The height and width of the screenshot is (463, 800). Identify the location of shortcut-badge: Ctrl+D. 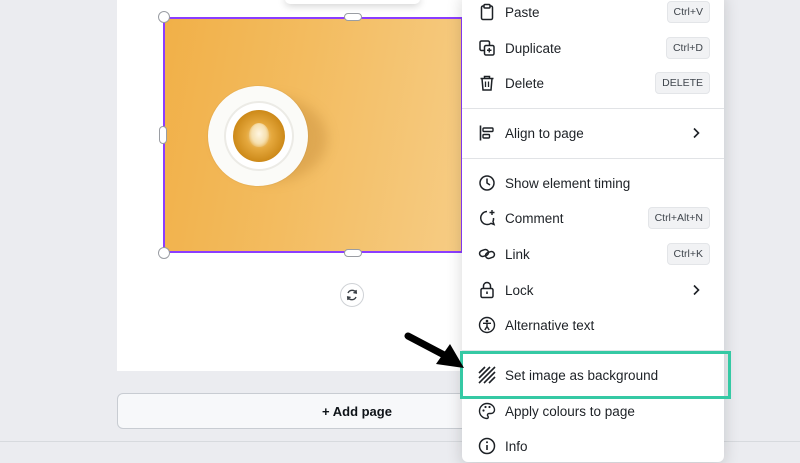
(687, 48).